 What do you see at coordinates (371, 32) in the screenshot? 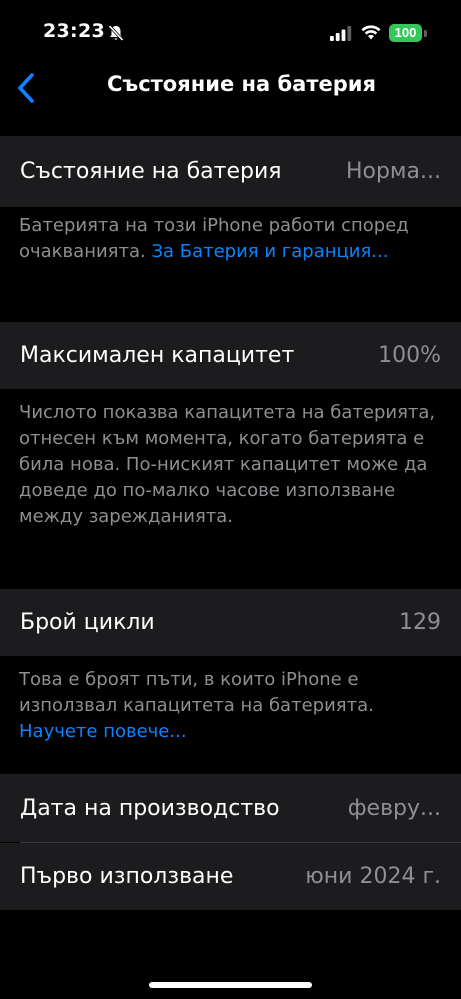
I see `wifi-icon` at bounding box center [371, 32].